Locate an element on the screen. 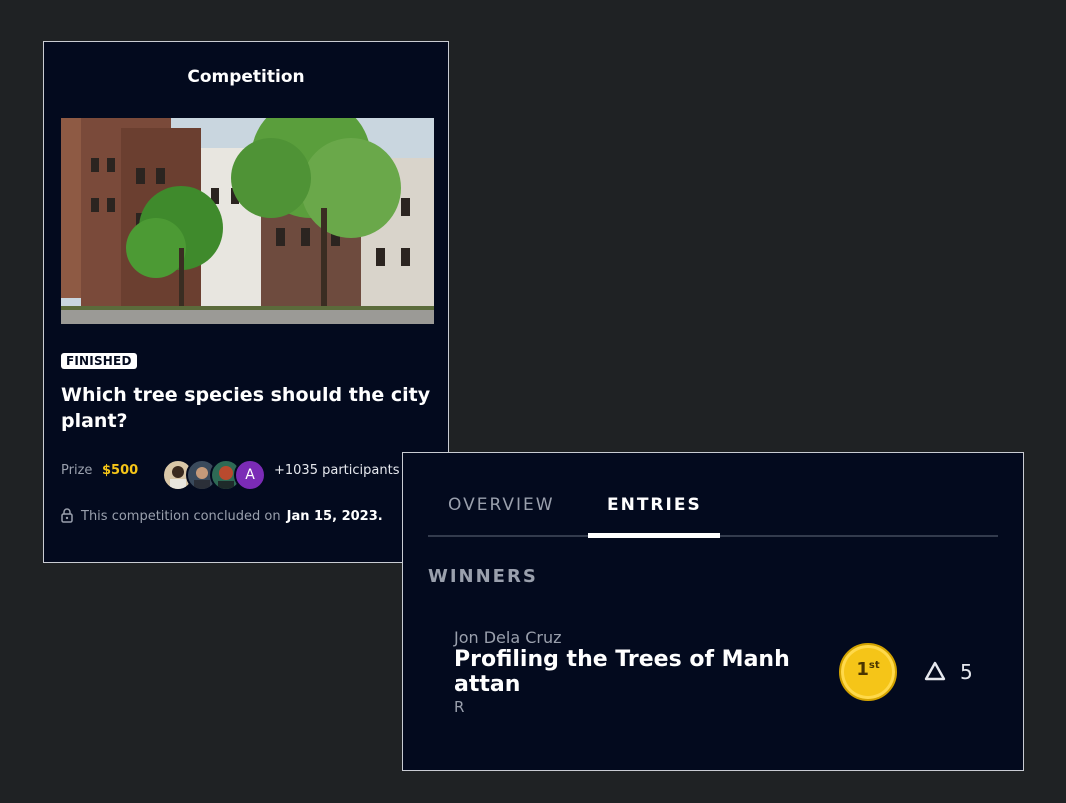 The width and height of the screenshot is (1066, 803). active-tab-indicator is located at coordinates (654, 535).